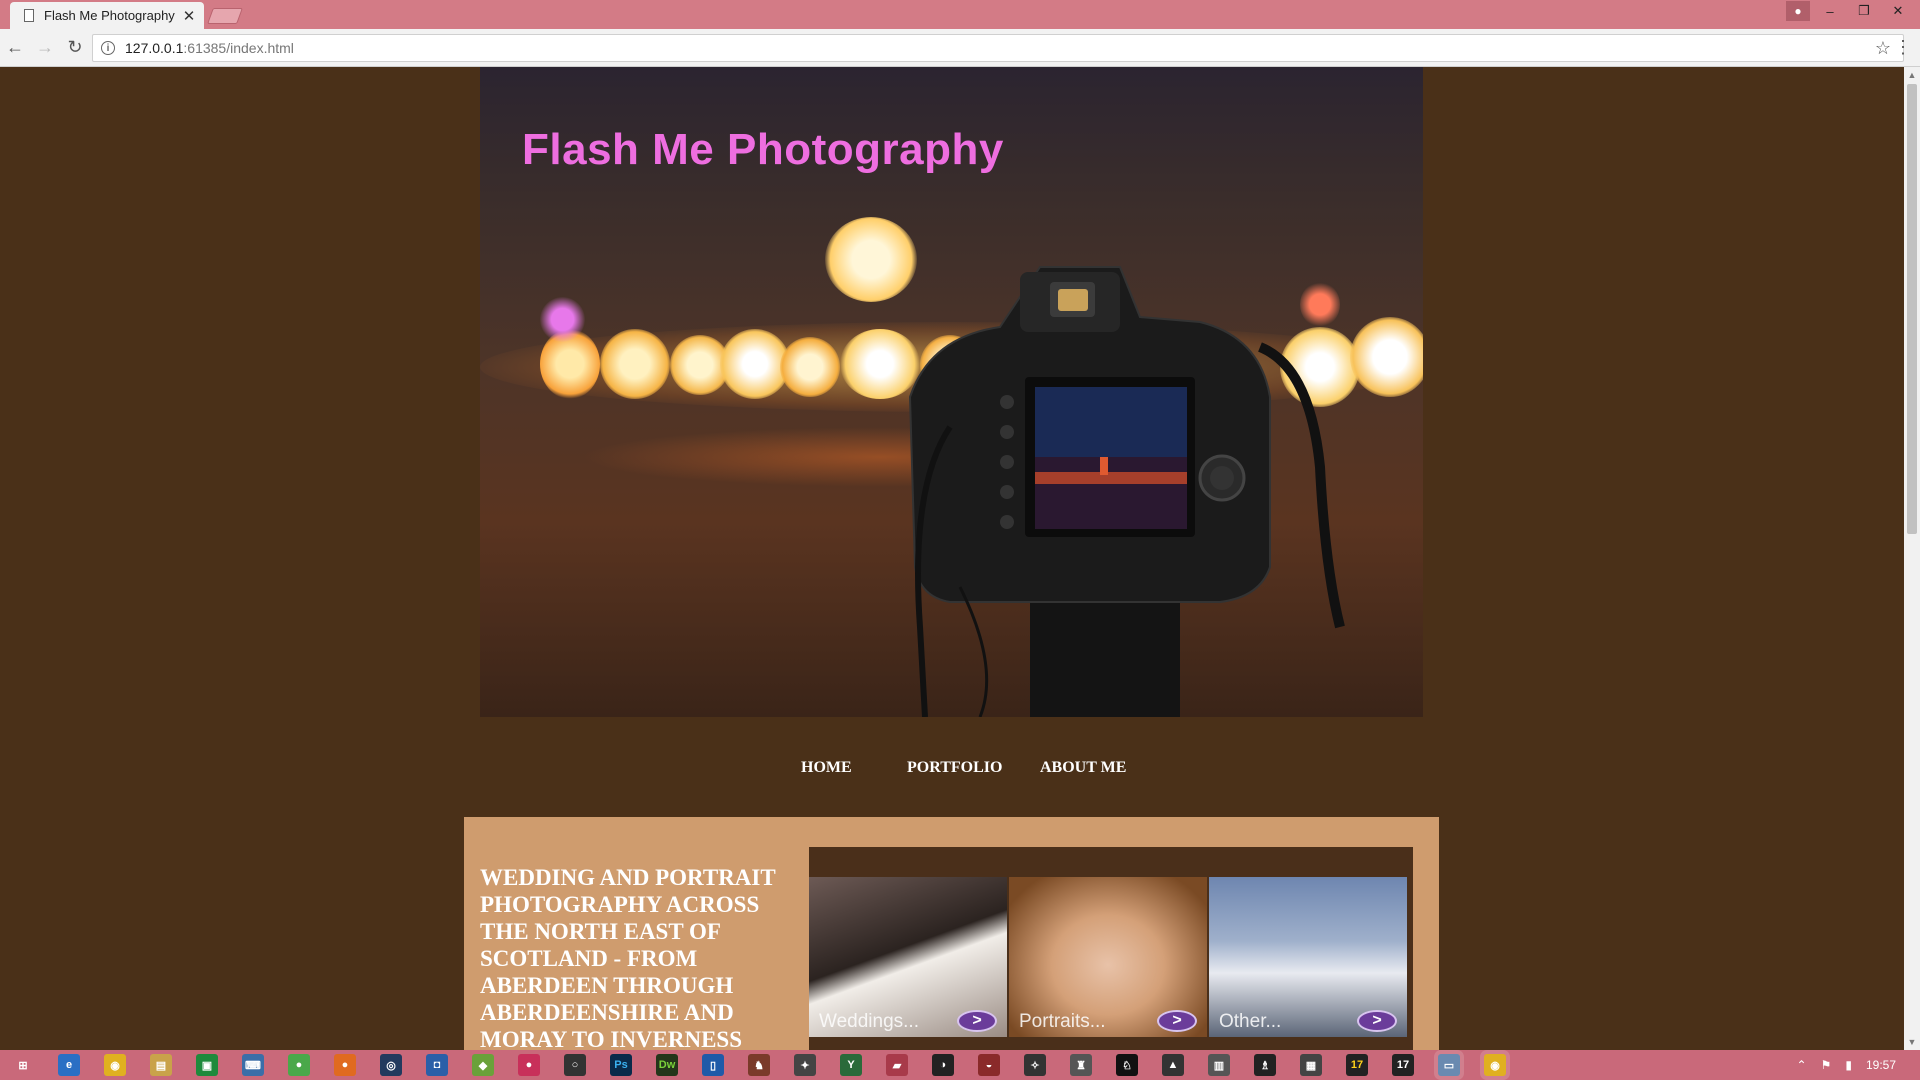 The image size is (1920, 1080). I want to click on app-icon: ♗, so click(1265, 1065).